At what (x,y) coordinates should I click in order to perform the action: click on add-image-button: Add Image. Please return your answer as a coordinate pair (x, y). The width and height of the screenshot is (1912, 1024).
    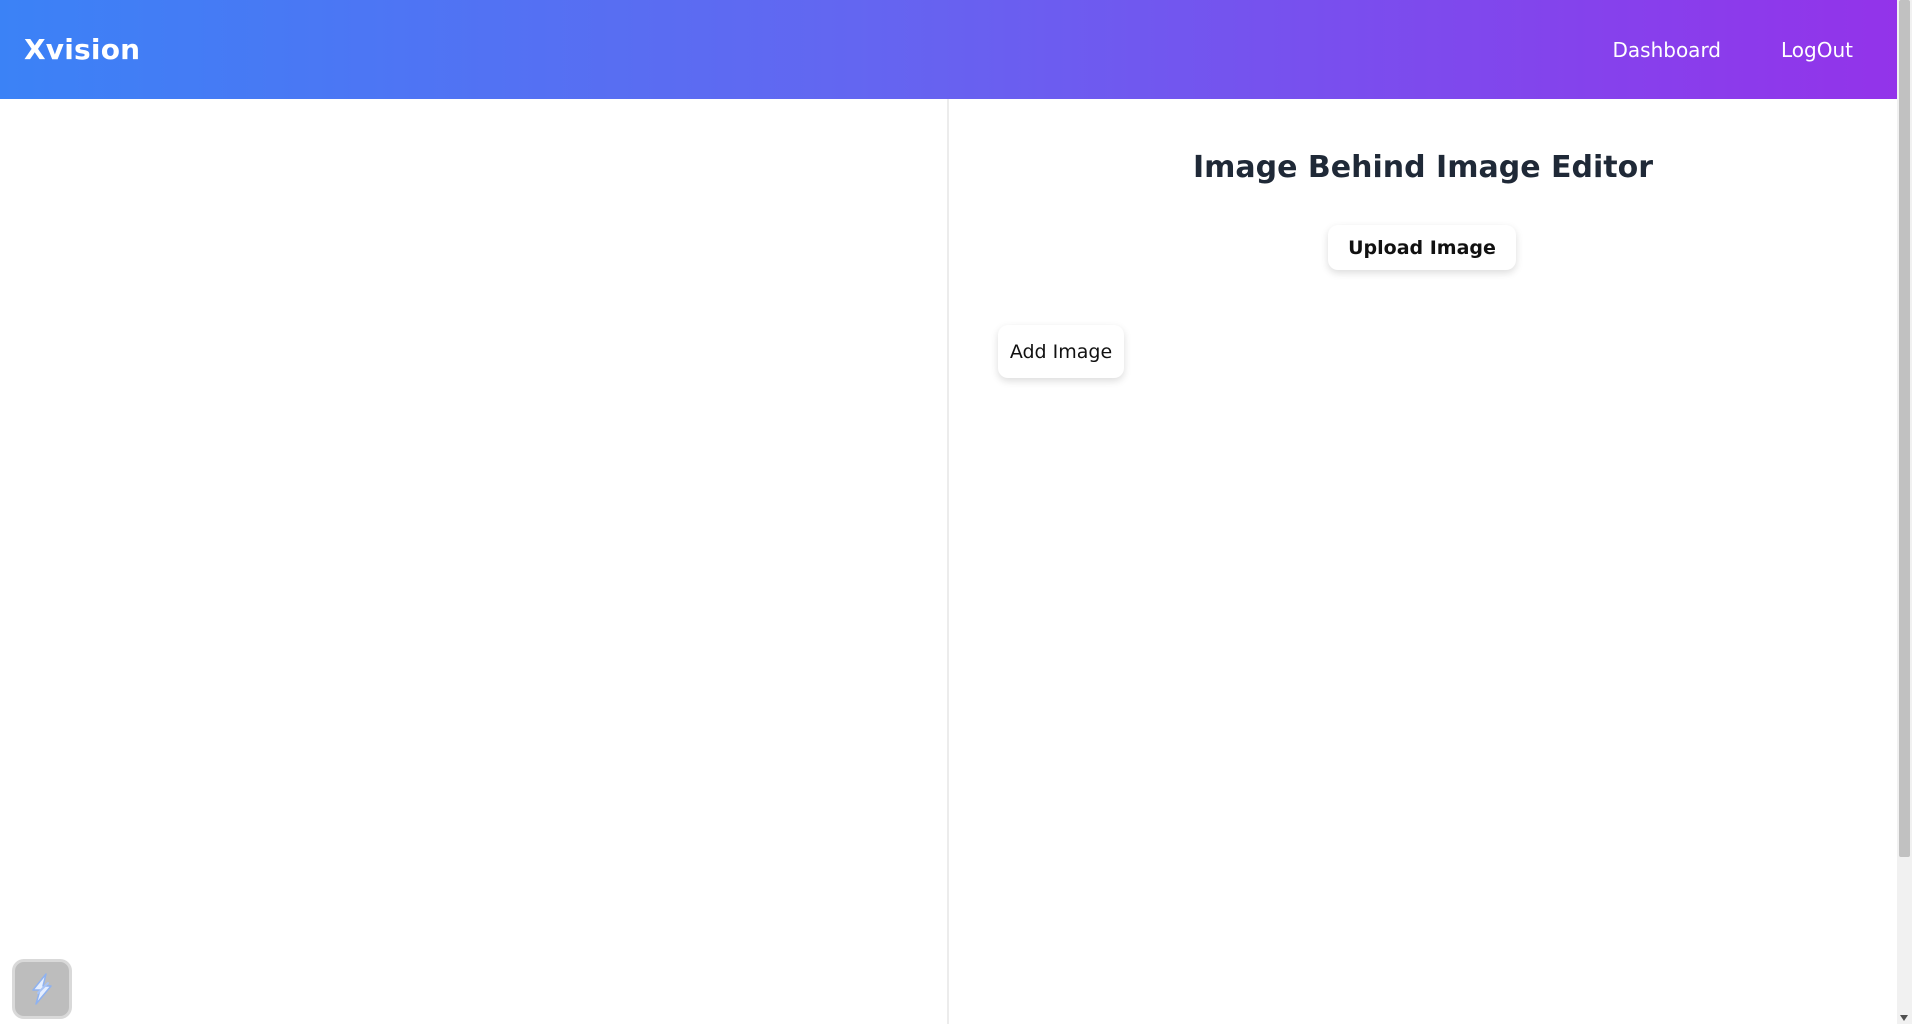
    Looking at the image, I should click on (1061, 351).